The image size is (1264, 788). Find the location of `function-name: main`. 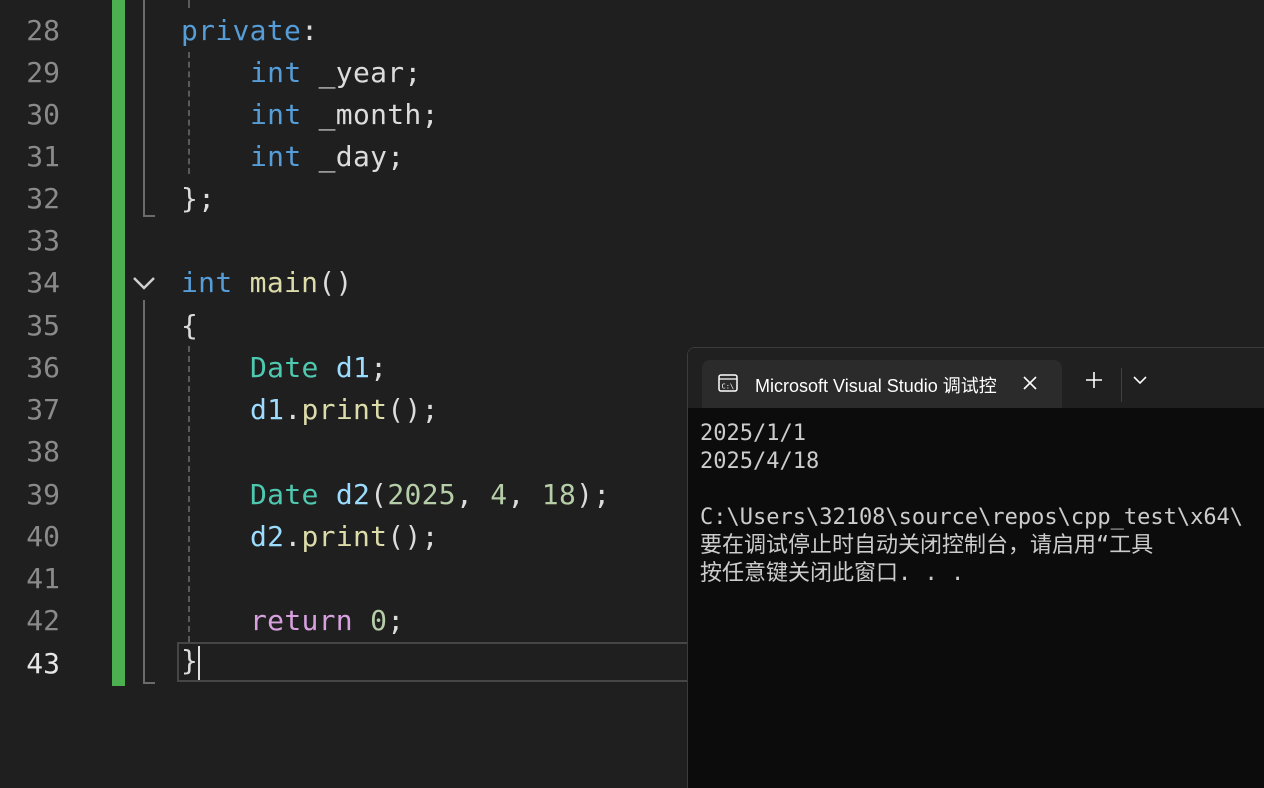

function-name: main is located at coordinates (284, 282).